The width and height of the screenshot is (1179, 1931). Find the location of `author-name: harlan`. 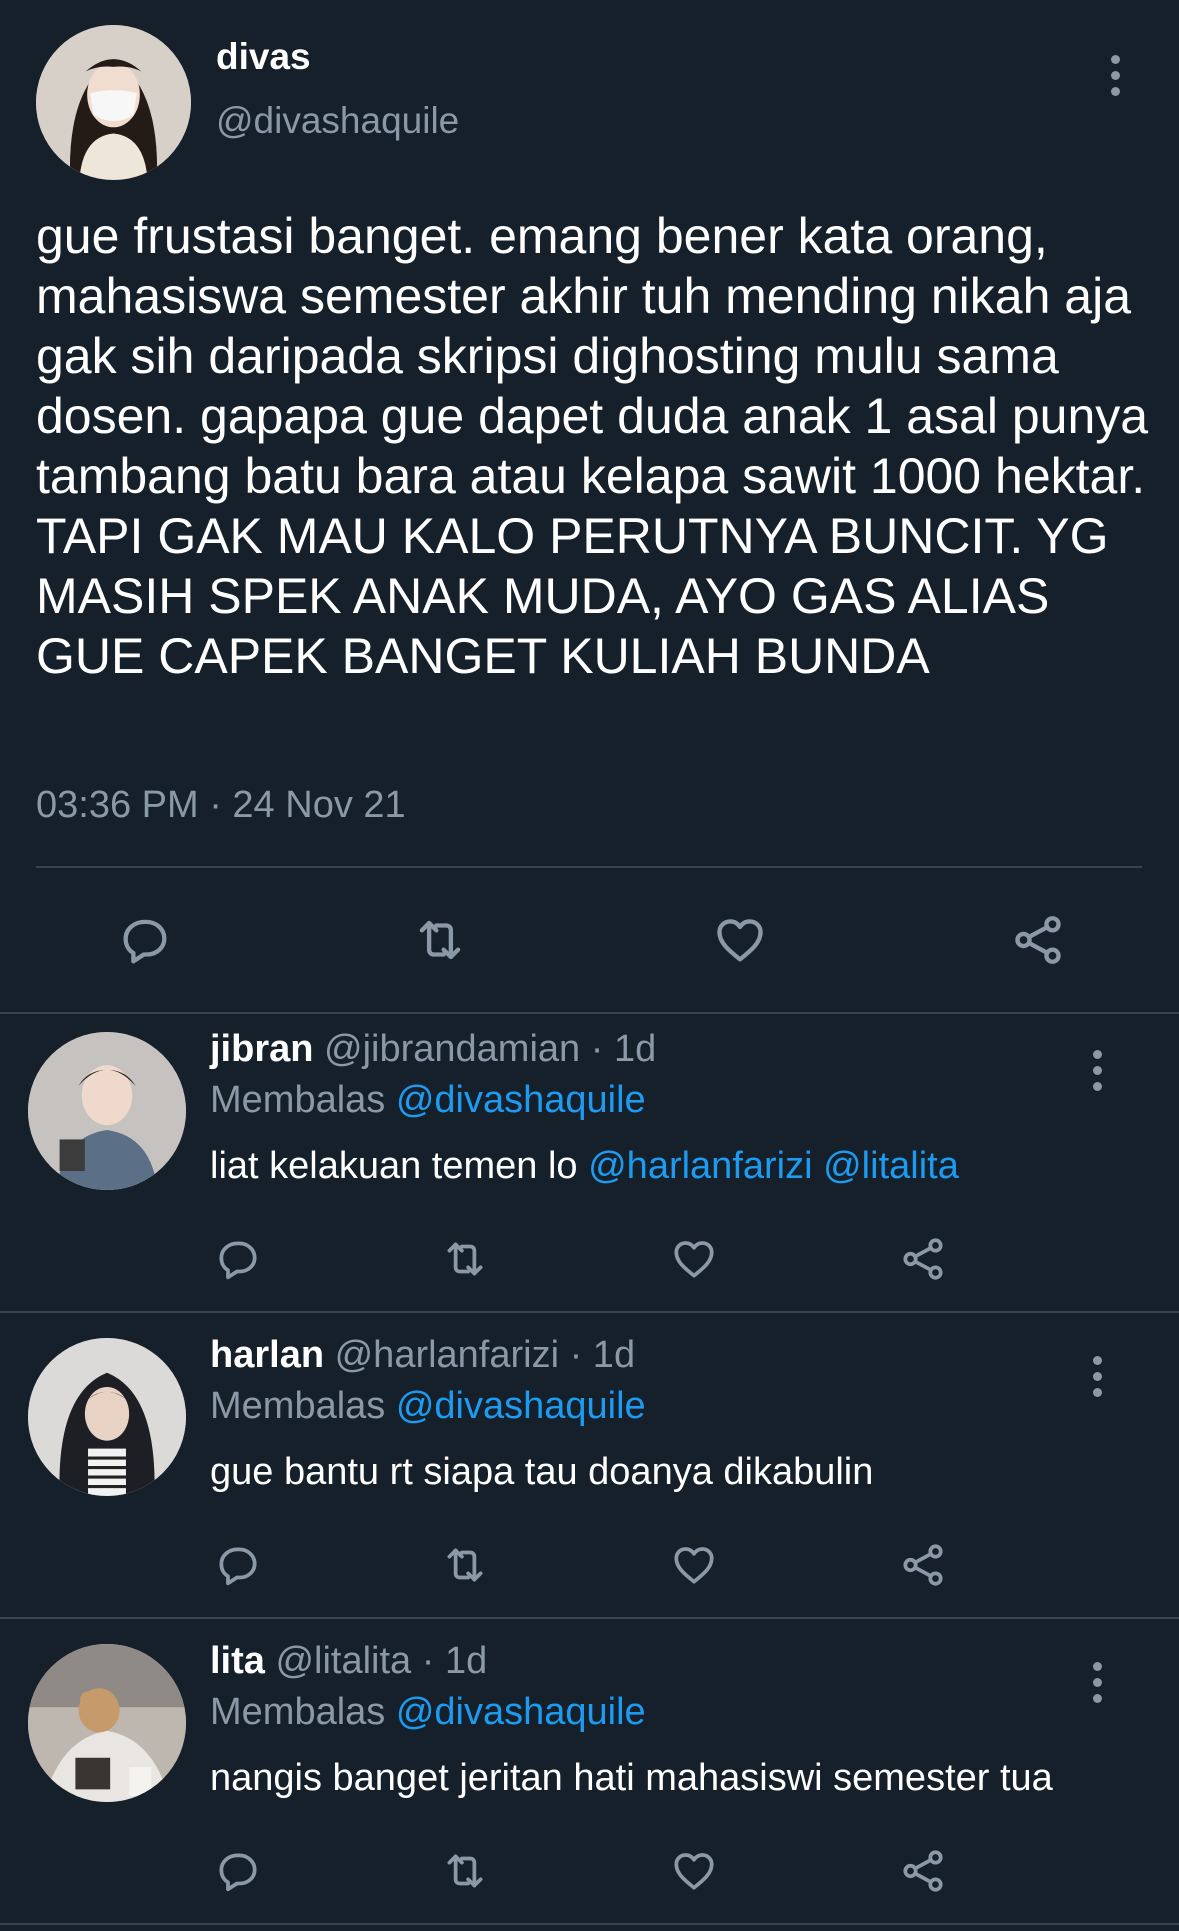

author-name: harlan is located at coordinates (267, 1355).